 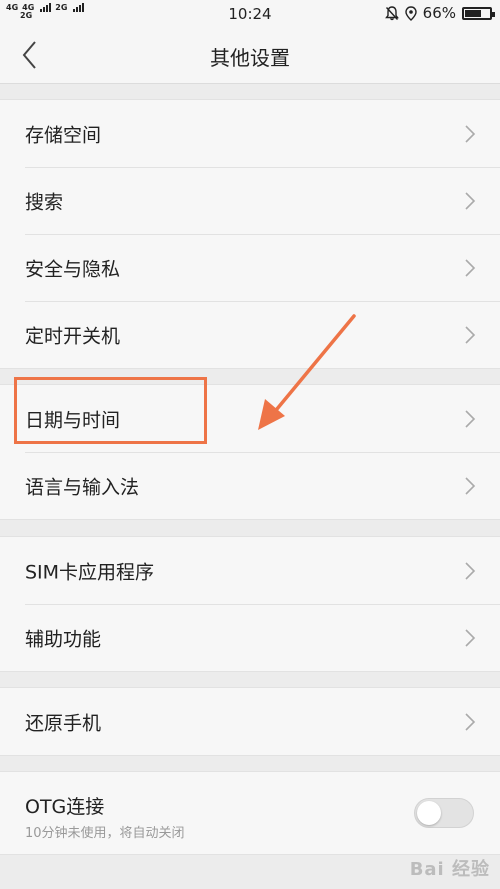 I want to click on battery-icon, so click(x=478, y=13).